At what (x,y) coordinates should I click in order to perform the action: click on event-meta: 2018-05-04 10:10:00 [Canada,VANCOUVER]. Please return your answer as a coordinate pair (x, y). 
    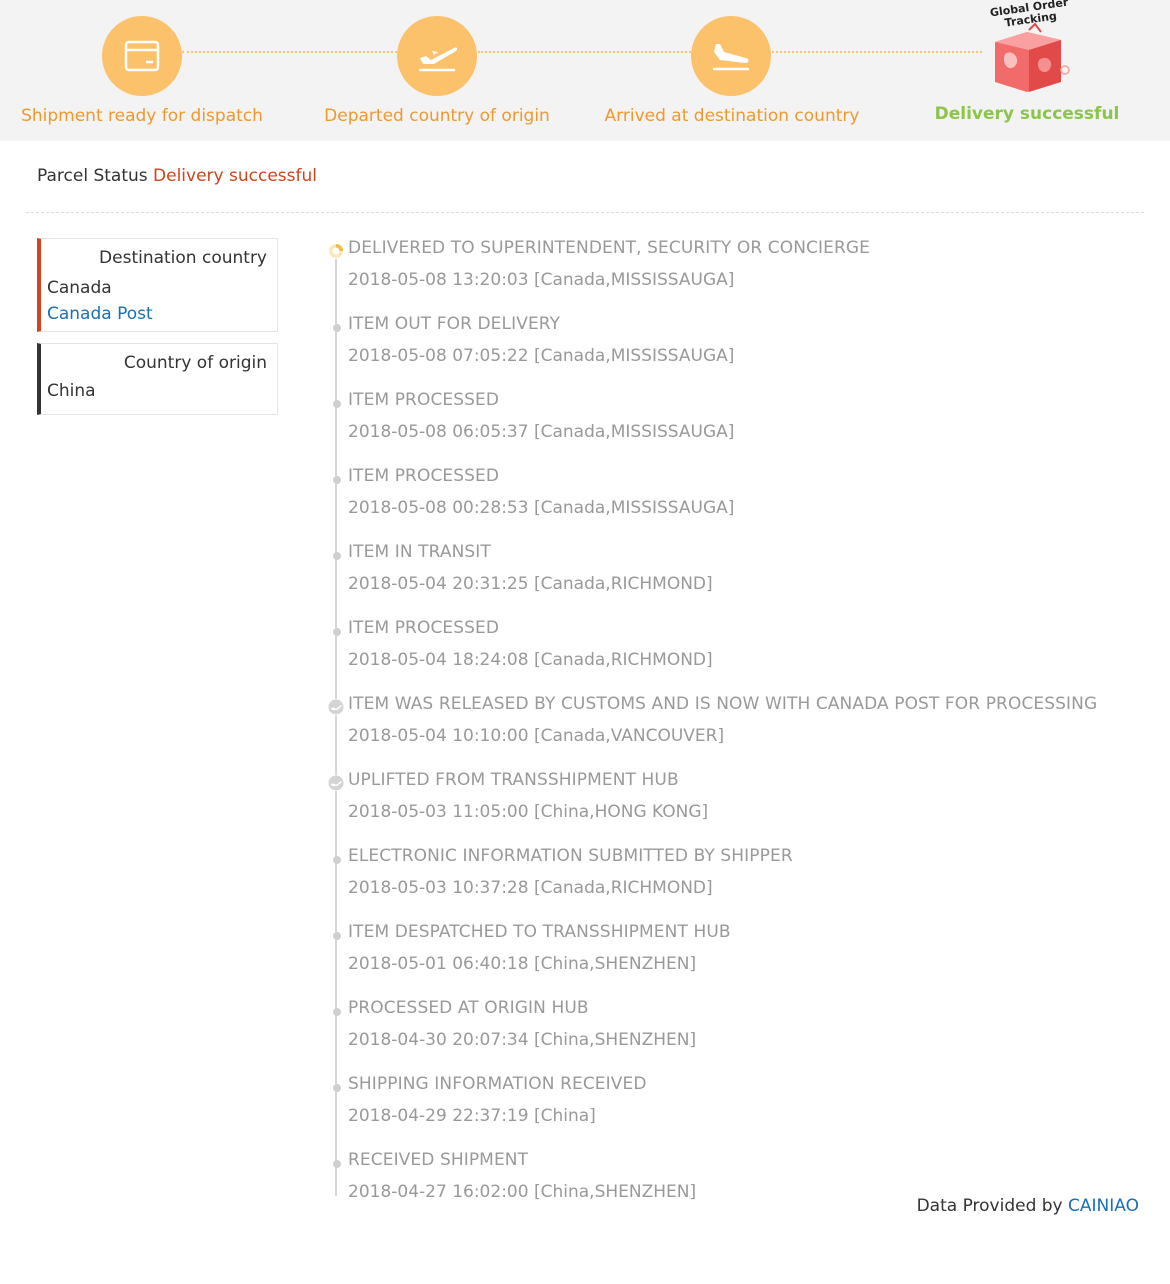
    Looking at the image, I should click on (536, 736).